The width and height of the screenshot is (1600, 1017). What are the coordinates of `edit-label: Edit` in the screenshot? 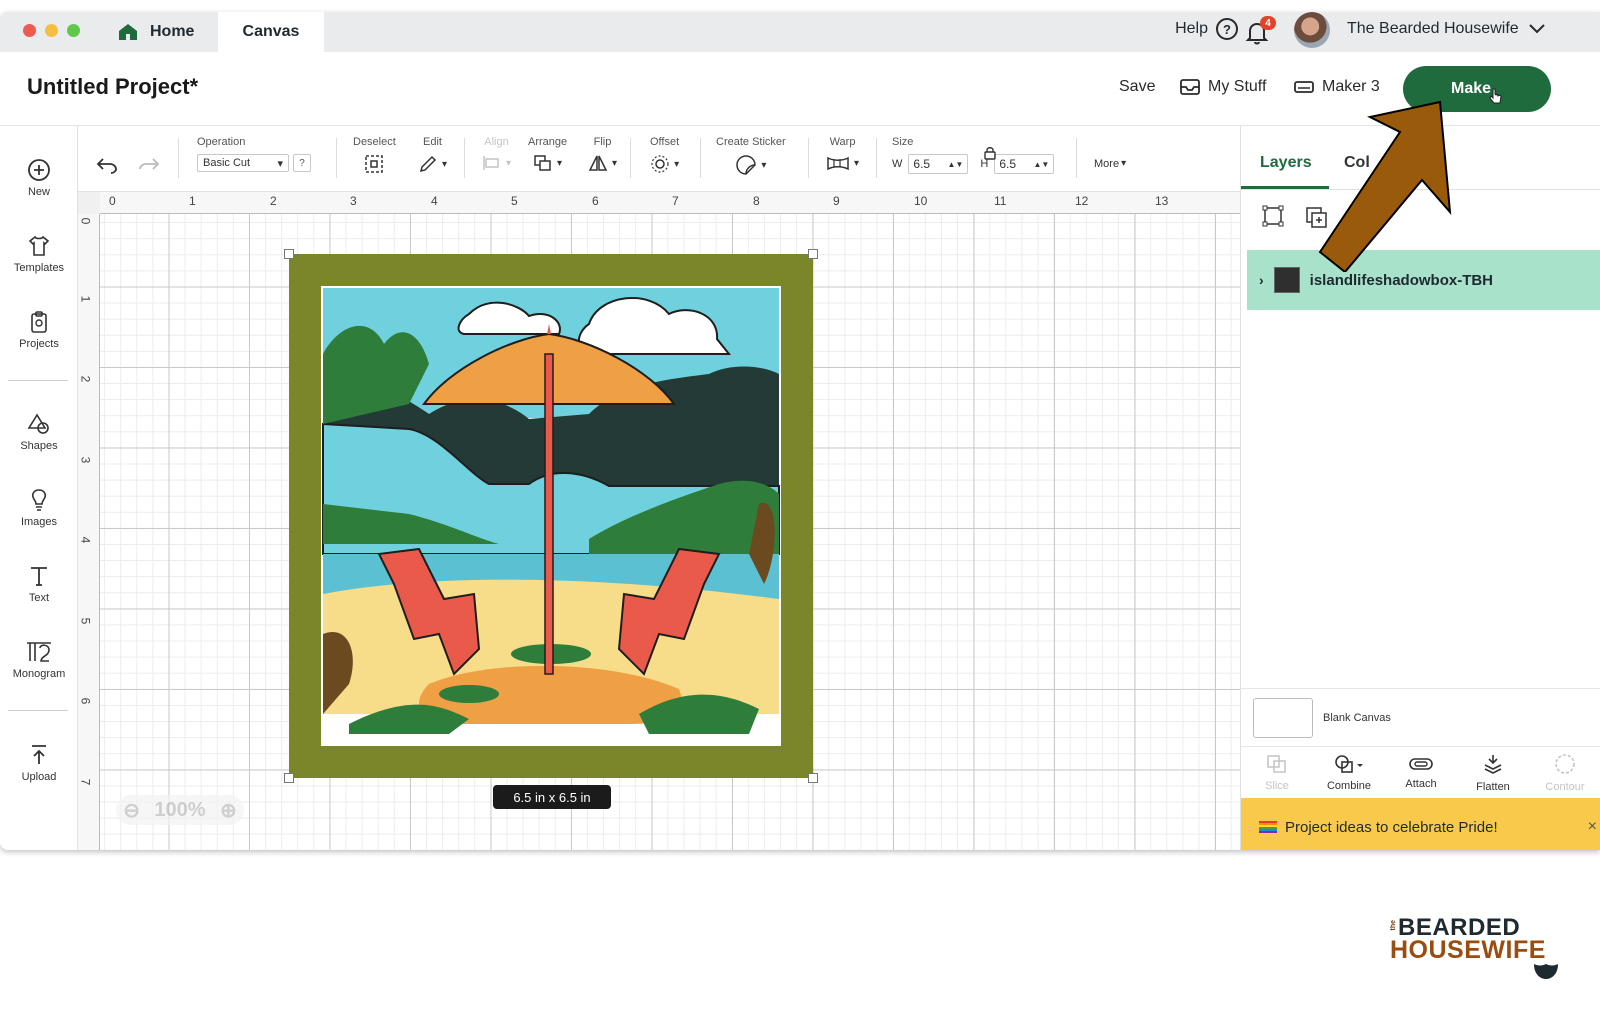 It's located at (432, 142).